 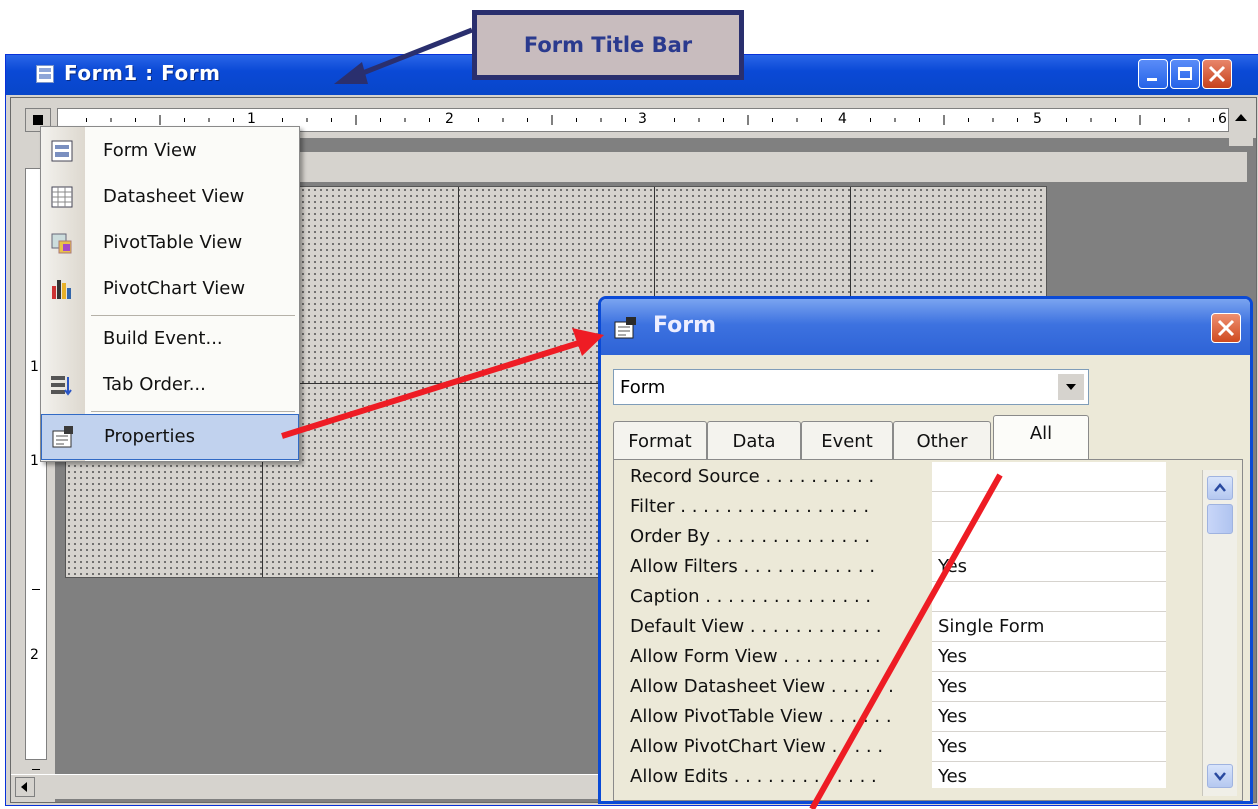 What do you see at coordinates (442, 383) in the screenshot?
I see `properties-arrow` at bounding box center [442, 383].